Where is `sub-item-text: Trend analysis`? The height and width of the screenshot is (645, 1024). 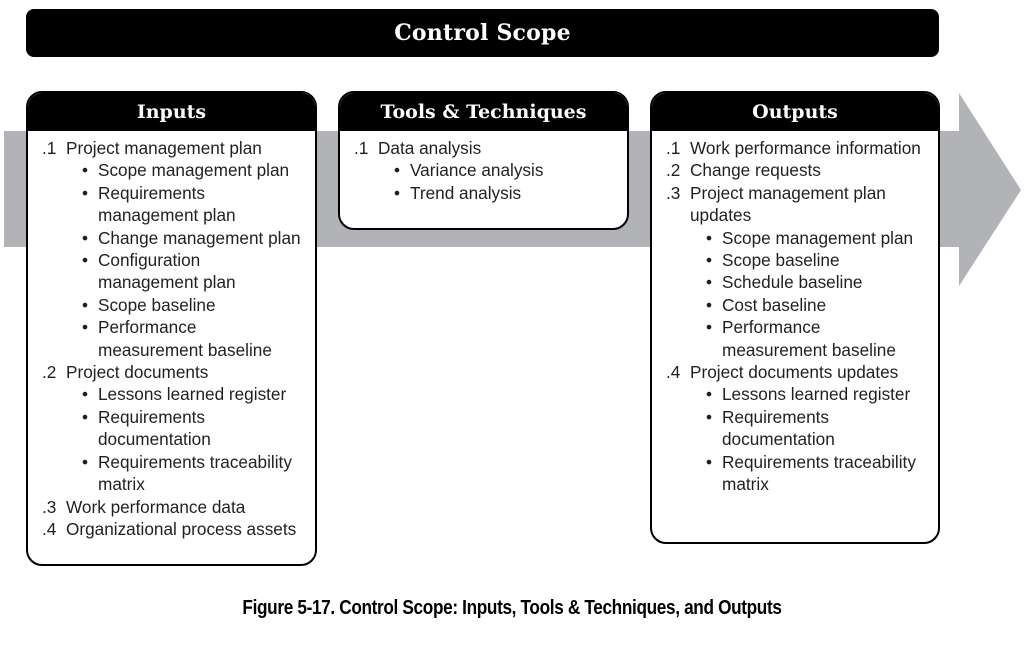 sub-item-text: Trend analysis is located at coordinates (466, 192).